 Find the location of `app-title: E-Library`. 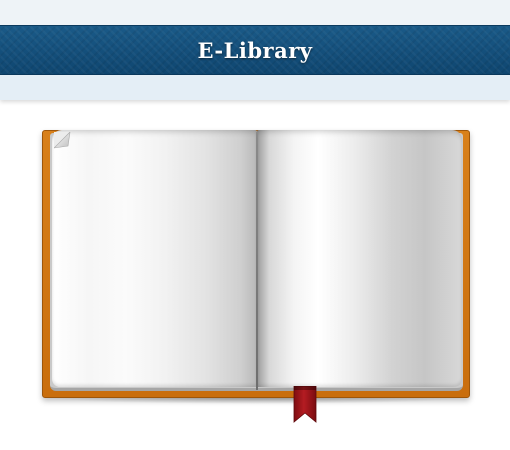

app-title: E-Library is located at coordinates (255, 50).